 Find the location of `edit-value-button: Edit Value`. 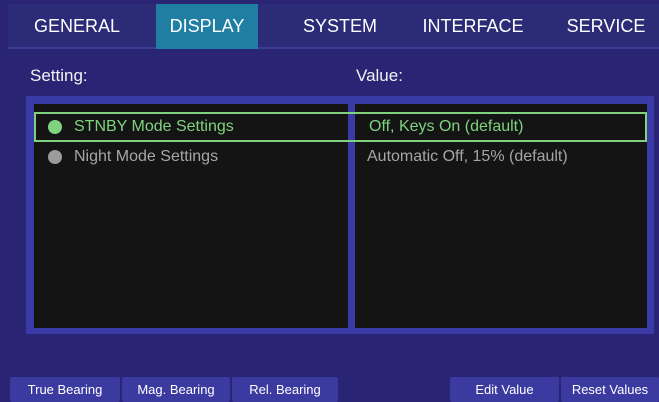

edit-value-button: Edit Value is located at coordinates (504, 389).